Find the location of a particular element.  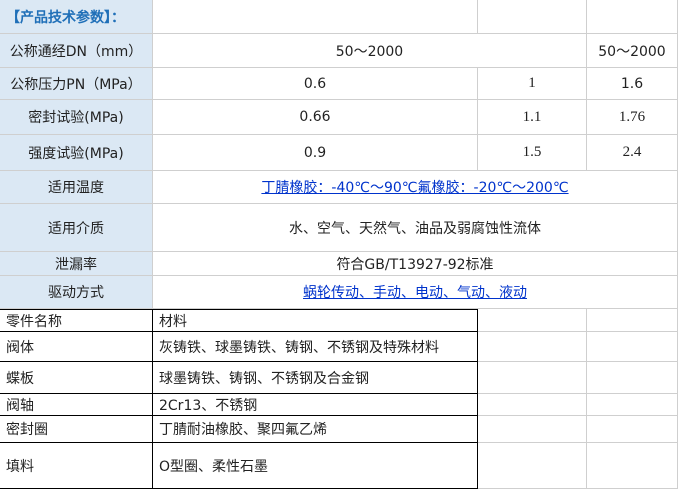

part-name: 密封圈 is located at coordinates (76, 429).